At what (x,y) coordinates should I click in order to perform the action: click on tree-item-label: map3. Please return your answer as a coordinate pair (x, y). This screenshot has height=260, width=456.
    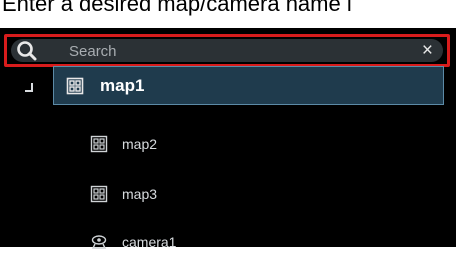
    Looking at the image, I should click on (140, 194).